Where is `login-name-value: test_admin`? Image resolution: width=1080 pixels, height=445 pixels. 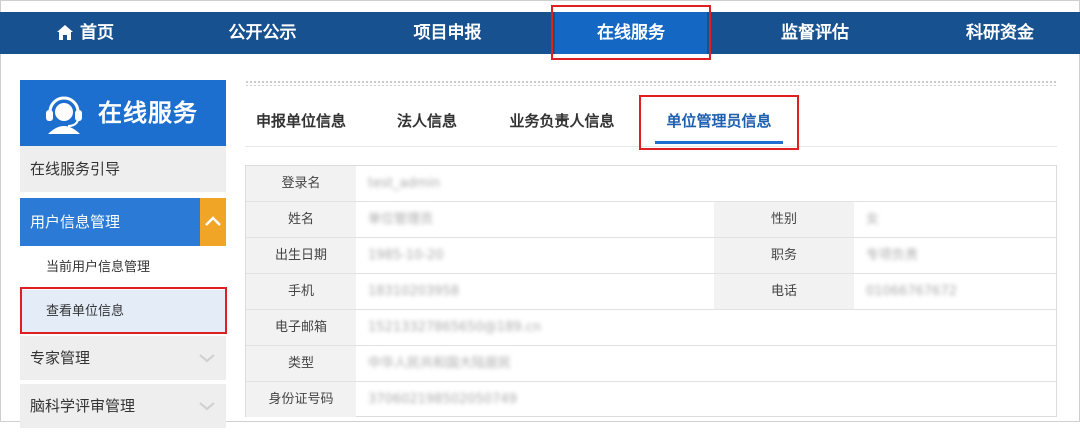 login-name-value: test_admin is located at coordinates (404, 183).